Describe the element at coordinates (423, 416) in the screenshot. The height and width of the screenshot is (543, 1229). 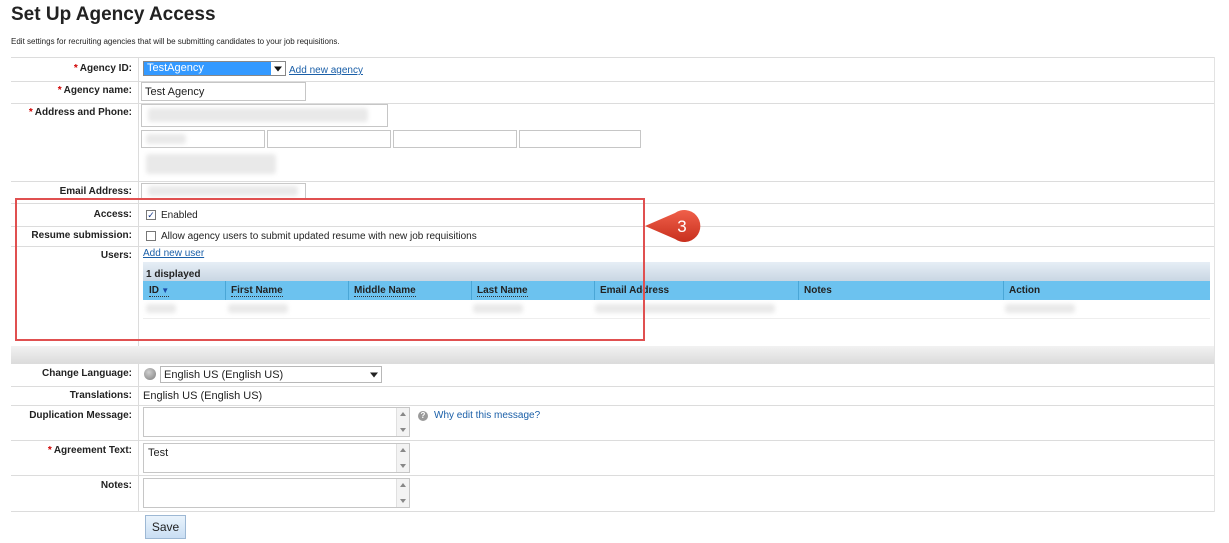
I see `help-icon: ?` at that location.